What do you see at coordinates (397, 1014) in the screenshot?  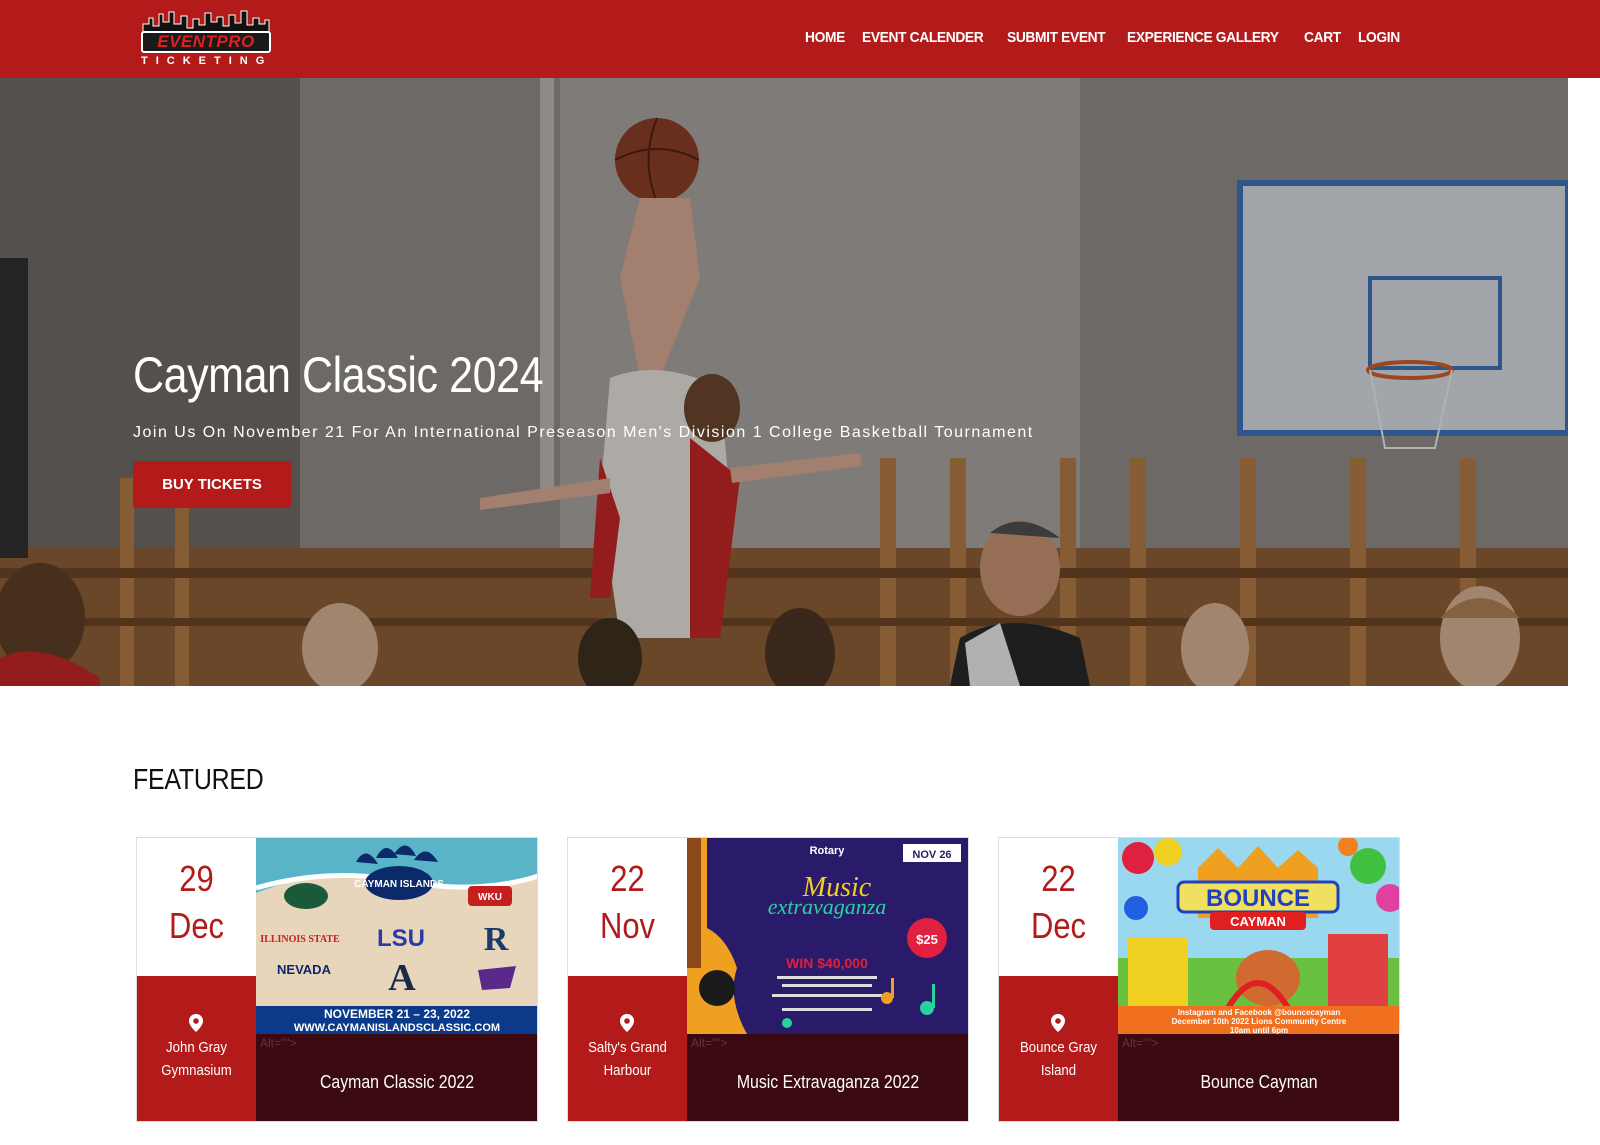 I see `poster-dates: NOVEMBER 21 – 23, 2022` at bounding box center [397, 1014].